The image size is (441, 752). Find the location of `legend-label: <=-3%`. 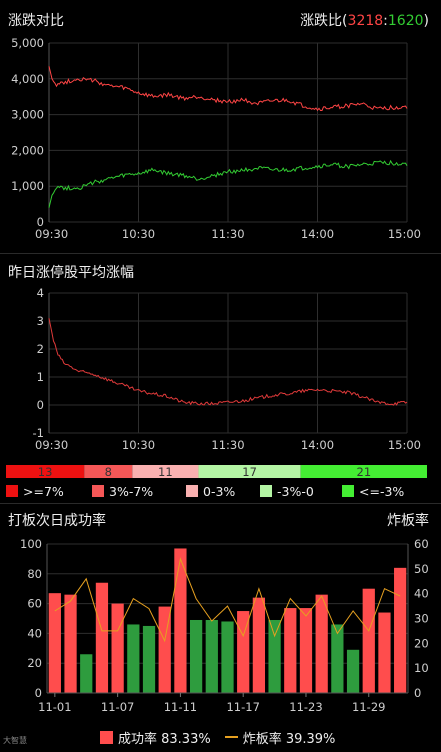

legend-label: <=-3% is located at coordinates (382, 491).